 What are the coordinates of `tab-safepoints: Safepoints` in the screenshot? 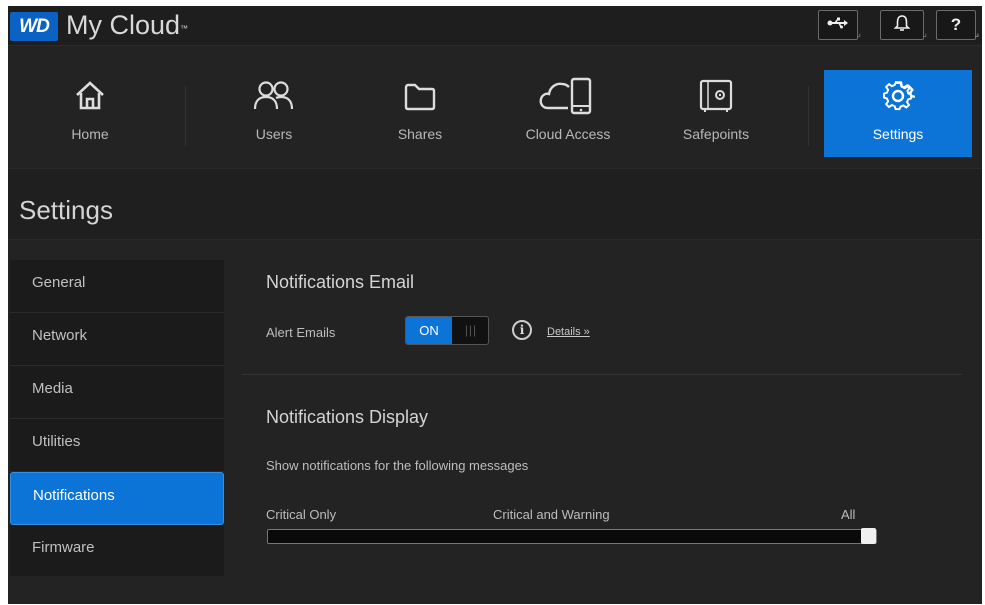 It's located at (716, 113).